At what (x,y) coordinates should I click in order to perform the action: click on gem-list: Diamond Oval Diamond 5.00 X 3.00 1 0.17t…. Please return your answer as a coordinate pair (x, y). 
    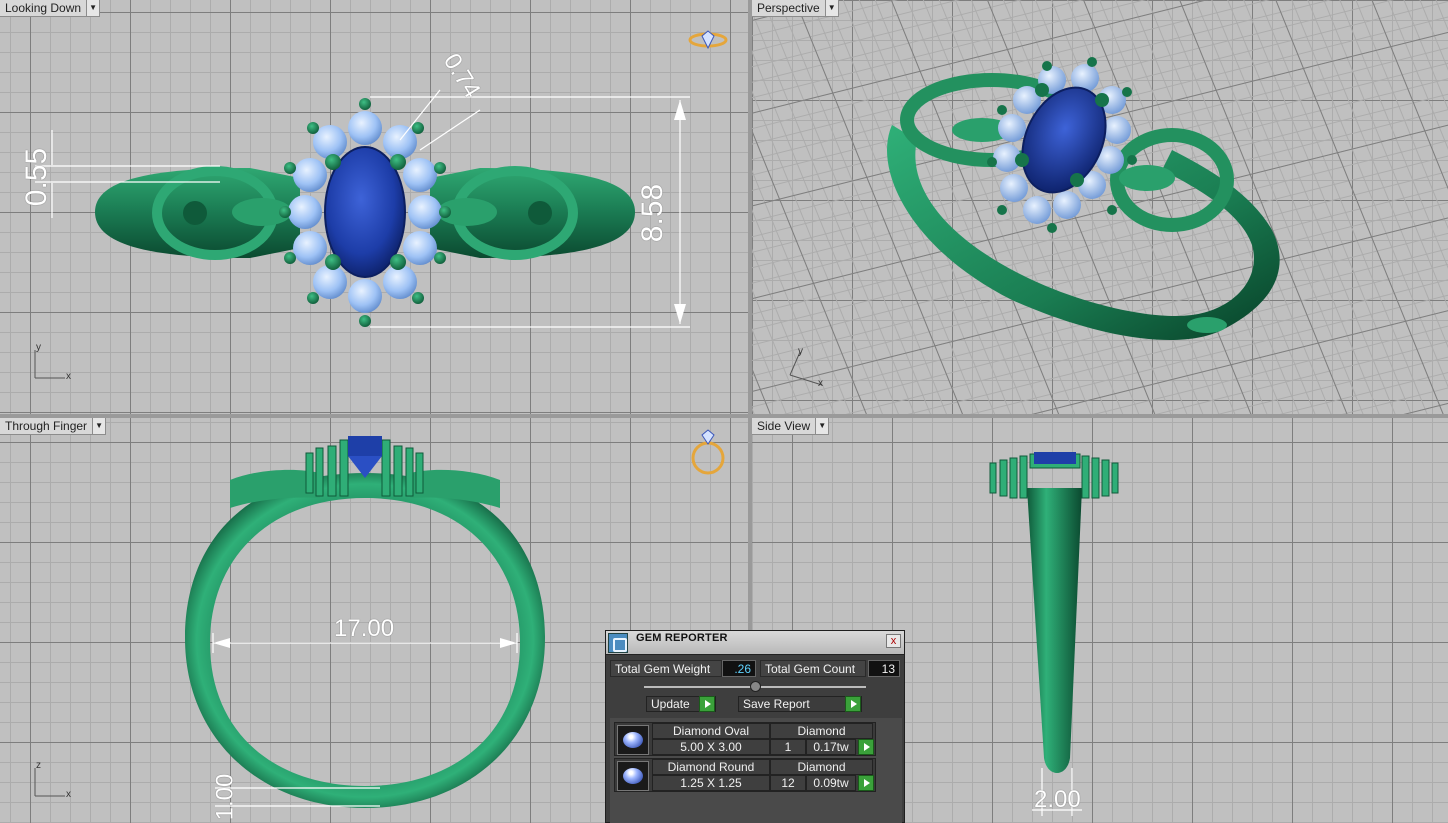
    Looking at the image, I should click on (756, 770).